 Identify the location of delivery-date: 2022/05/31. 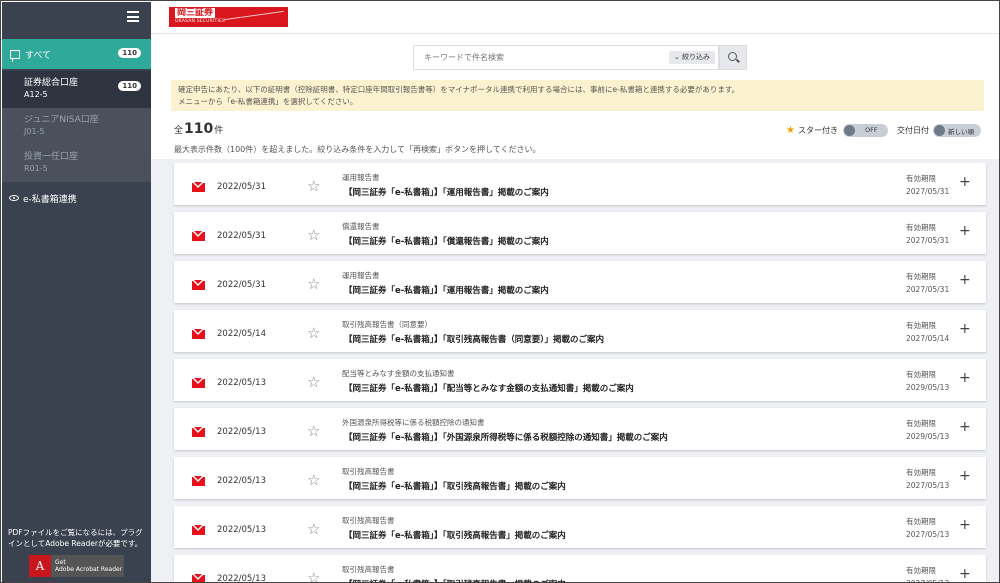
(241, 187).